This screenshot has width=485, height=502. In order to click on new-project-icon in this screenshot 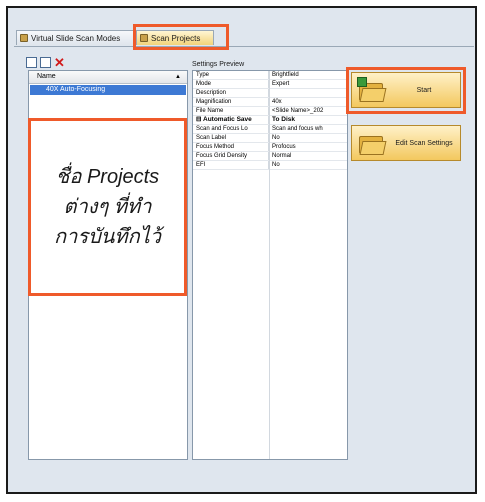, I will do `click(31, 62)`.